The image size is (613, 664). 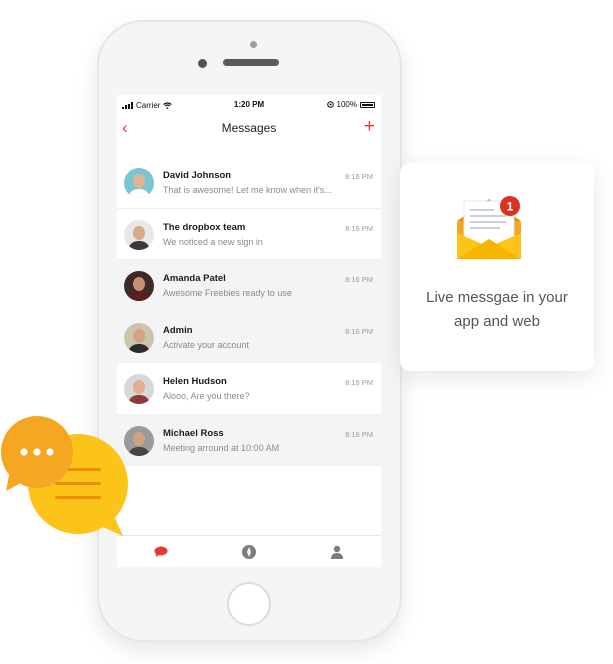 What do you see at coordinates (330, 104) in the screenshot?
I see `orientation-lock-icon` at bounding box center [330, 104].